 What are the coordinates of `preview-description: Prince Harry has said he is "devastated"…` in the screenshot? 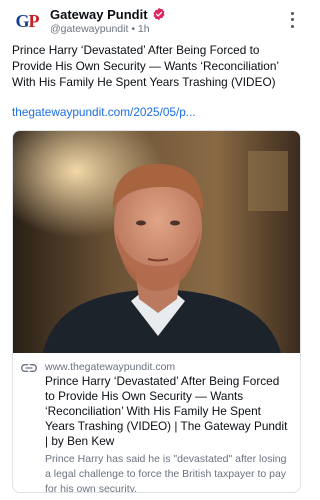 It's located at (166, 473).